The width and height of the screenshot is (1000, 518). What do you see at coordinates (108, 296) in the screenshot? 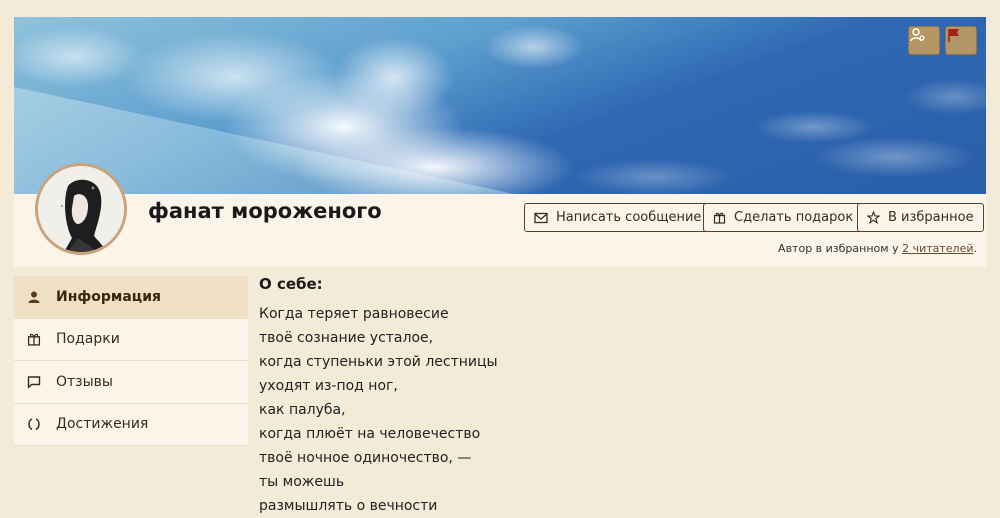
I see `sidebar-item-label: Информация` at bounding box center [108, 296].